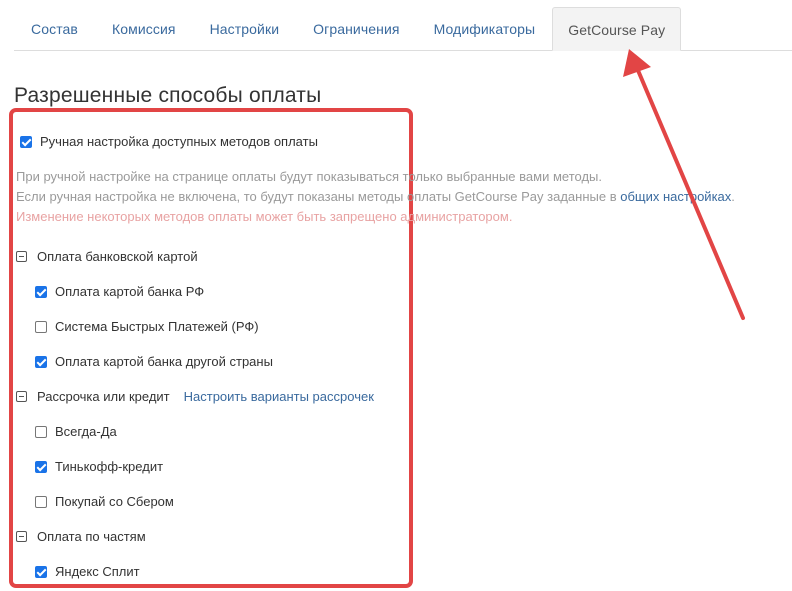 This screenshot has width=792, height=591. I want to click on annotation-arrow-icon, so click(684, 184).